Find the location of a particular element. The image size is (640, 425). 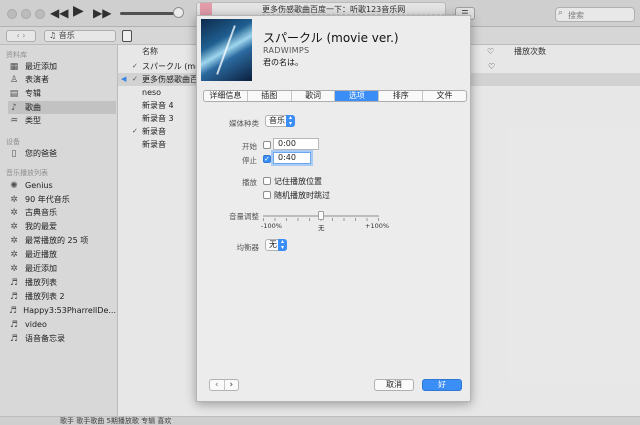

stop-checkbox: ✓ is located at coordinates (267, 159).